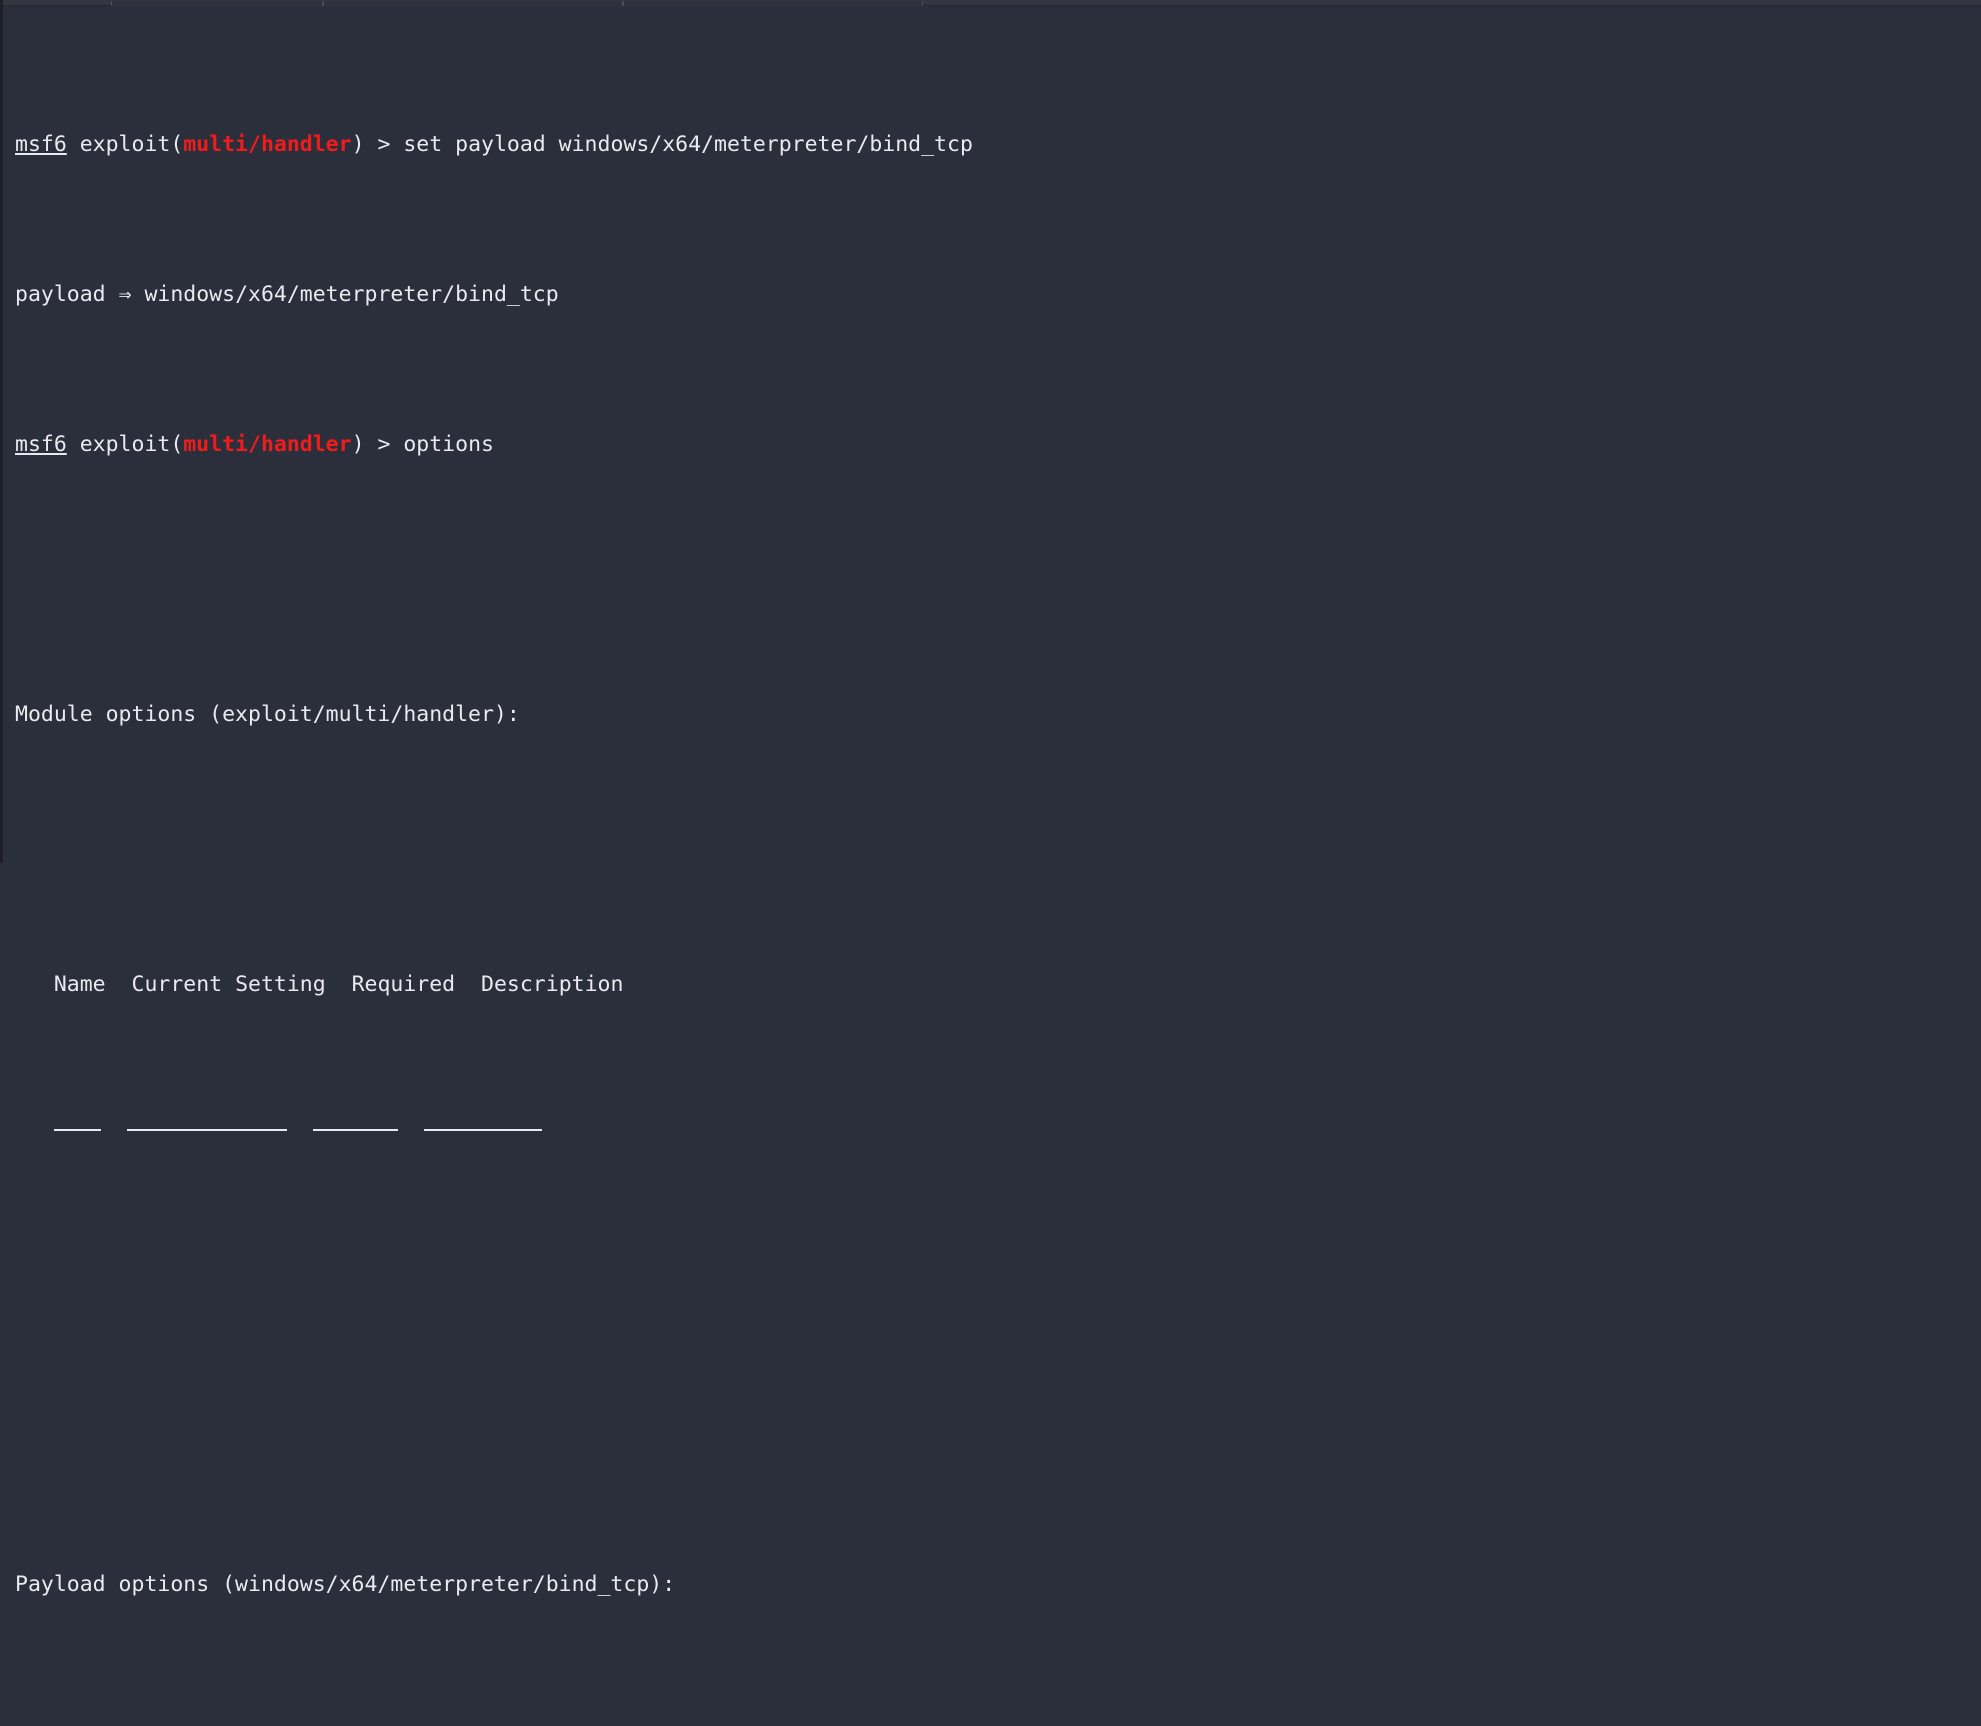  What do you see at coordinates (998, 445) in the screenshot?
I see `console-line-options-command: msf6 exploit(multi/handler) > options` at bounding box center [998, 445].